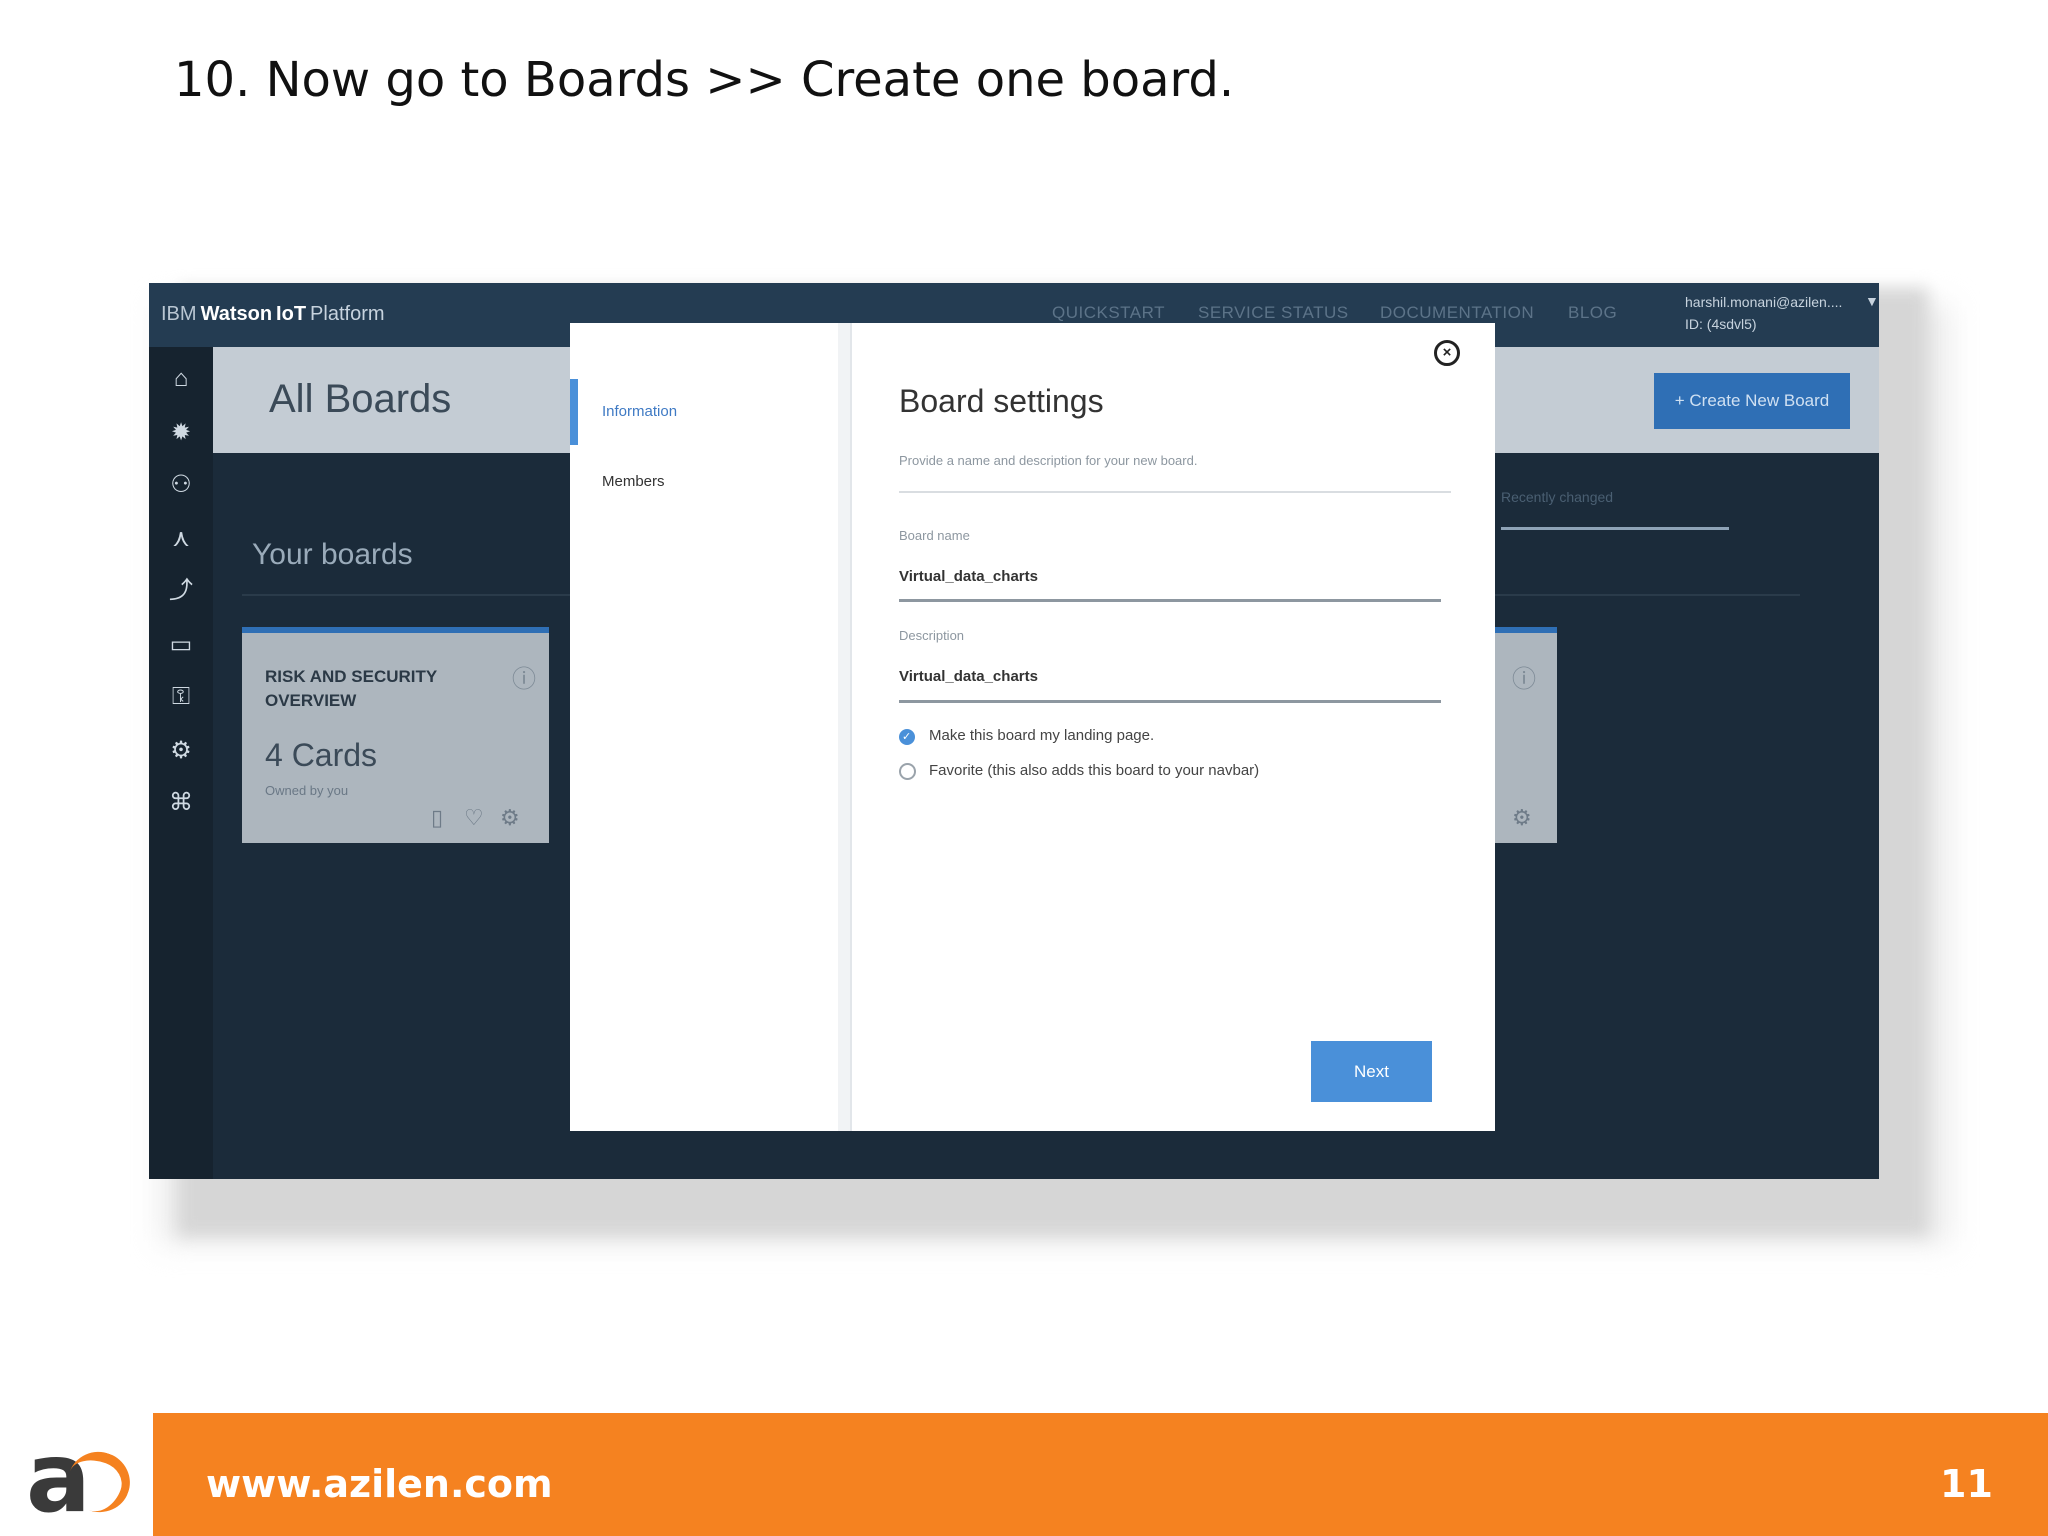 This screenshot has height=1536, width=2048. I want to click on sidebar-scrollbar, so click(844, 727).